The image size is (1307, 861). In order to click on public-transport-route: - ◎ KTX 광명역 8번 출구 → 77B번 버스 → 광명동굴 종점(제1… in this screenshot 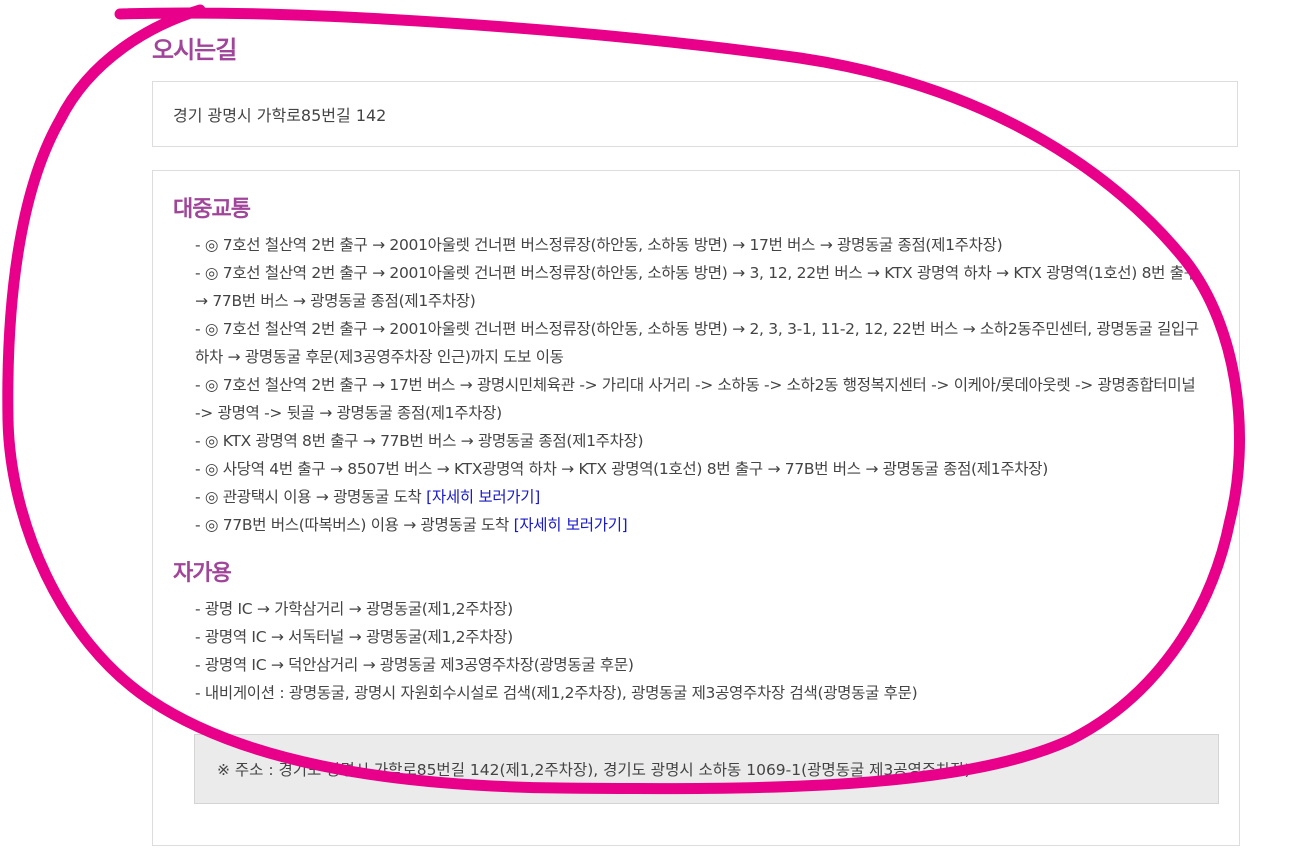, I will do `click(697, 441)`.